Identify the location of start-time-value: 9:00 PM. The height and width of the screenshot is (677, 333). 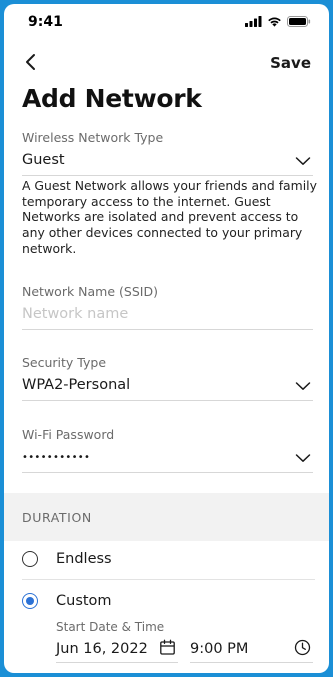
(219, 649).